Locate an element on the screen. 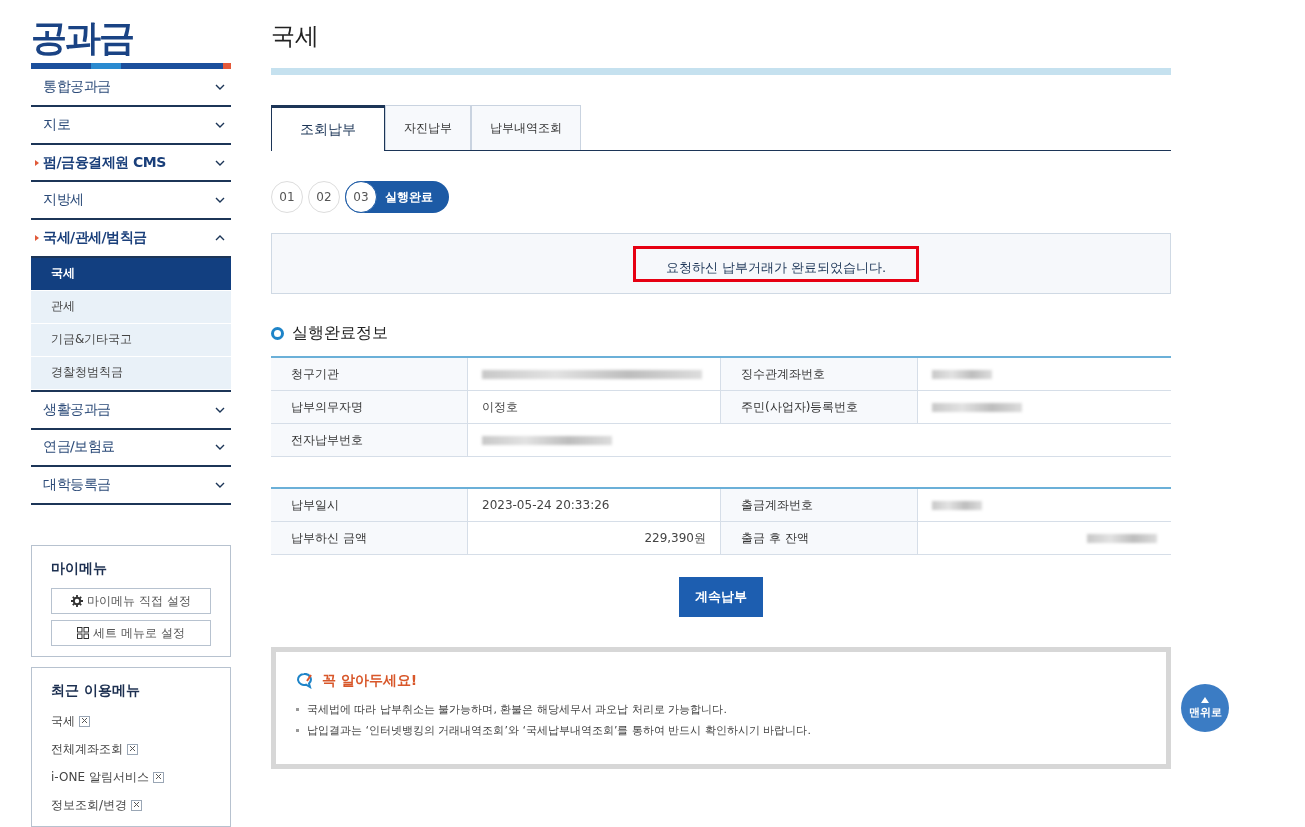 The image size is (1305, 827). grid-icon is located at coordinates (83, 633).